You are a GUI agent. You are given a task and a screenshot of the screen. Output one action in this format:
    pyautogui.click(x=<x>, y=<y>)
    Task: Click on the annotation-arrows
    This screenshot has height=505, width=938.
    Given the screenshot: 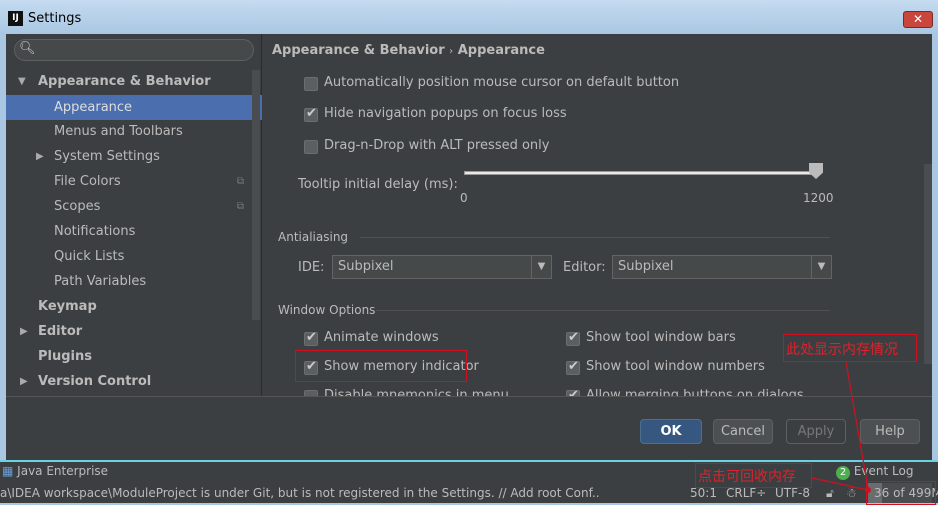 What is the action you would take?
    pyautogui.click(x=841, y=427)
    